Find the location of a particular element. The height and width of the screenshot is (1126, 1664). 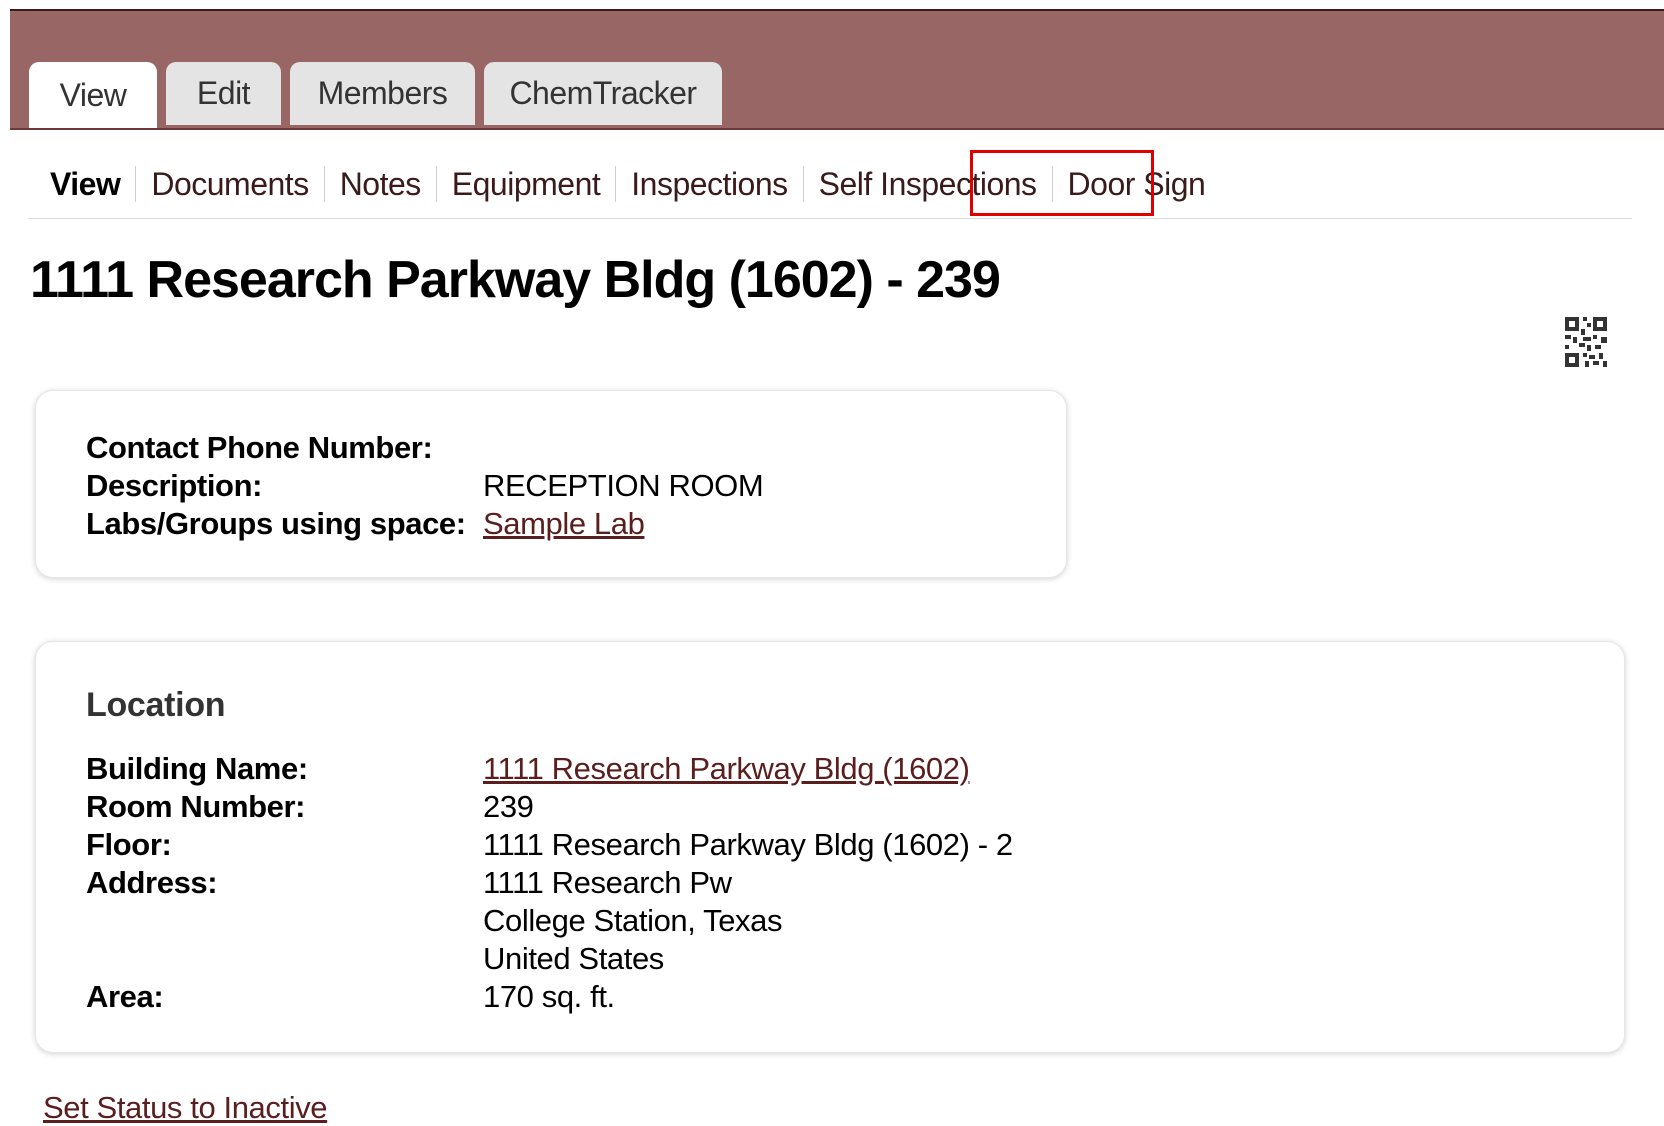

area-row: Area: 170 sq. ft. is located at coordinates (836, 997).